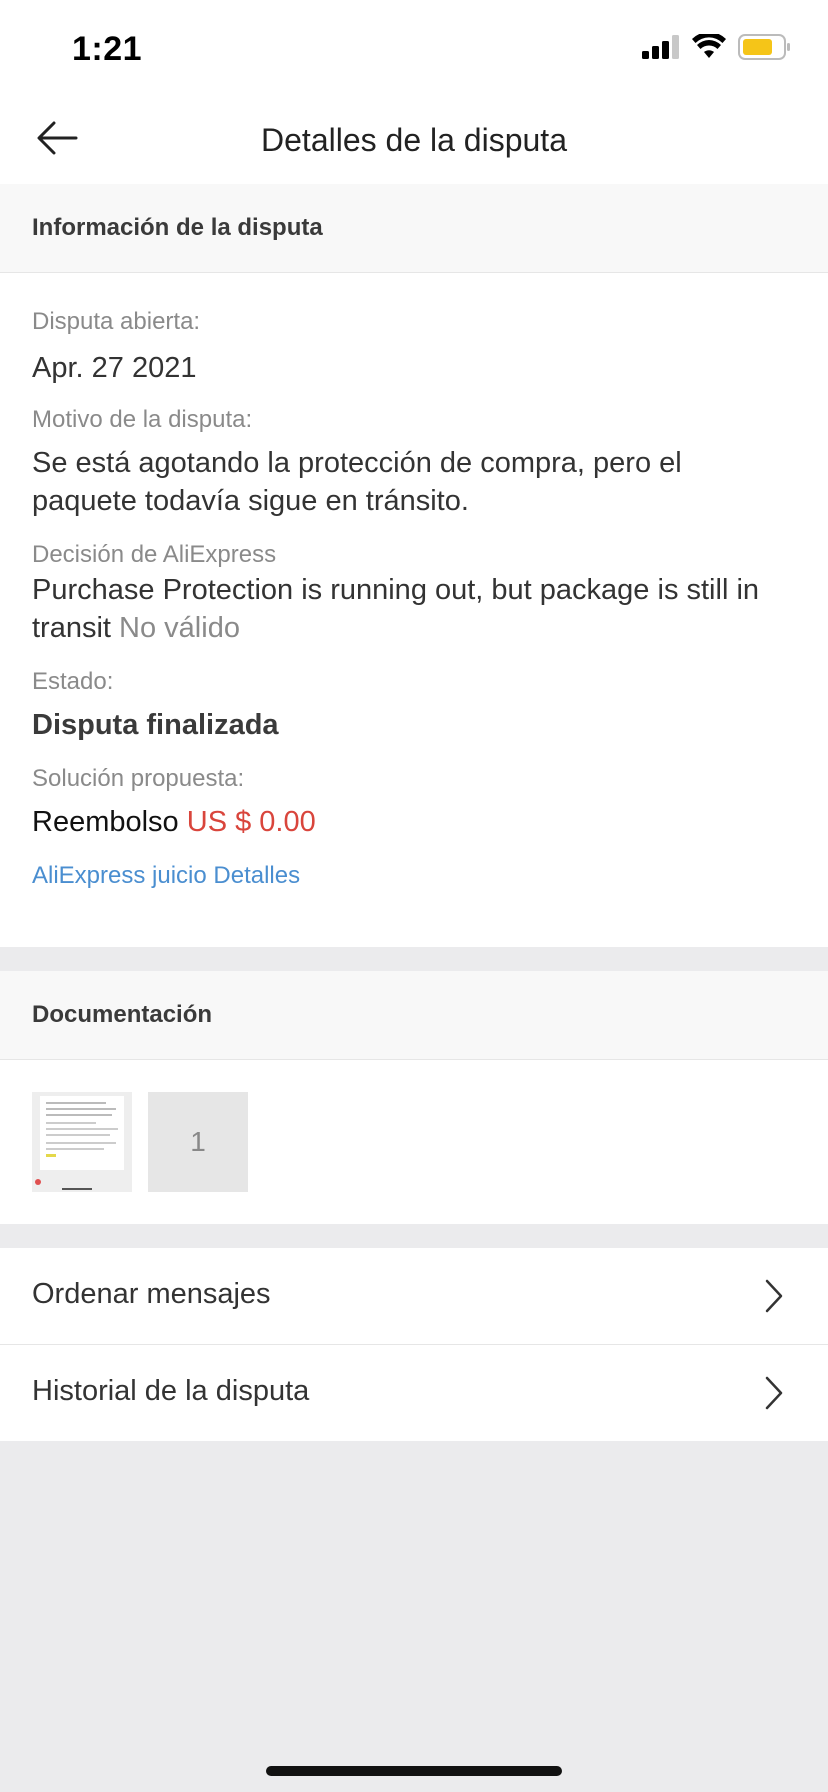 This screenshot has height=1792, width=828. Describe the element at coordinates (764, 47) in the screenshot. I see `battery-icon` at that location.